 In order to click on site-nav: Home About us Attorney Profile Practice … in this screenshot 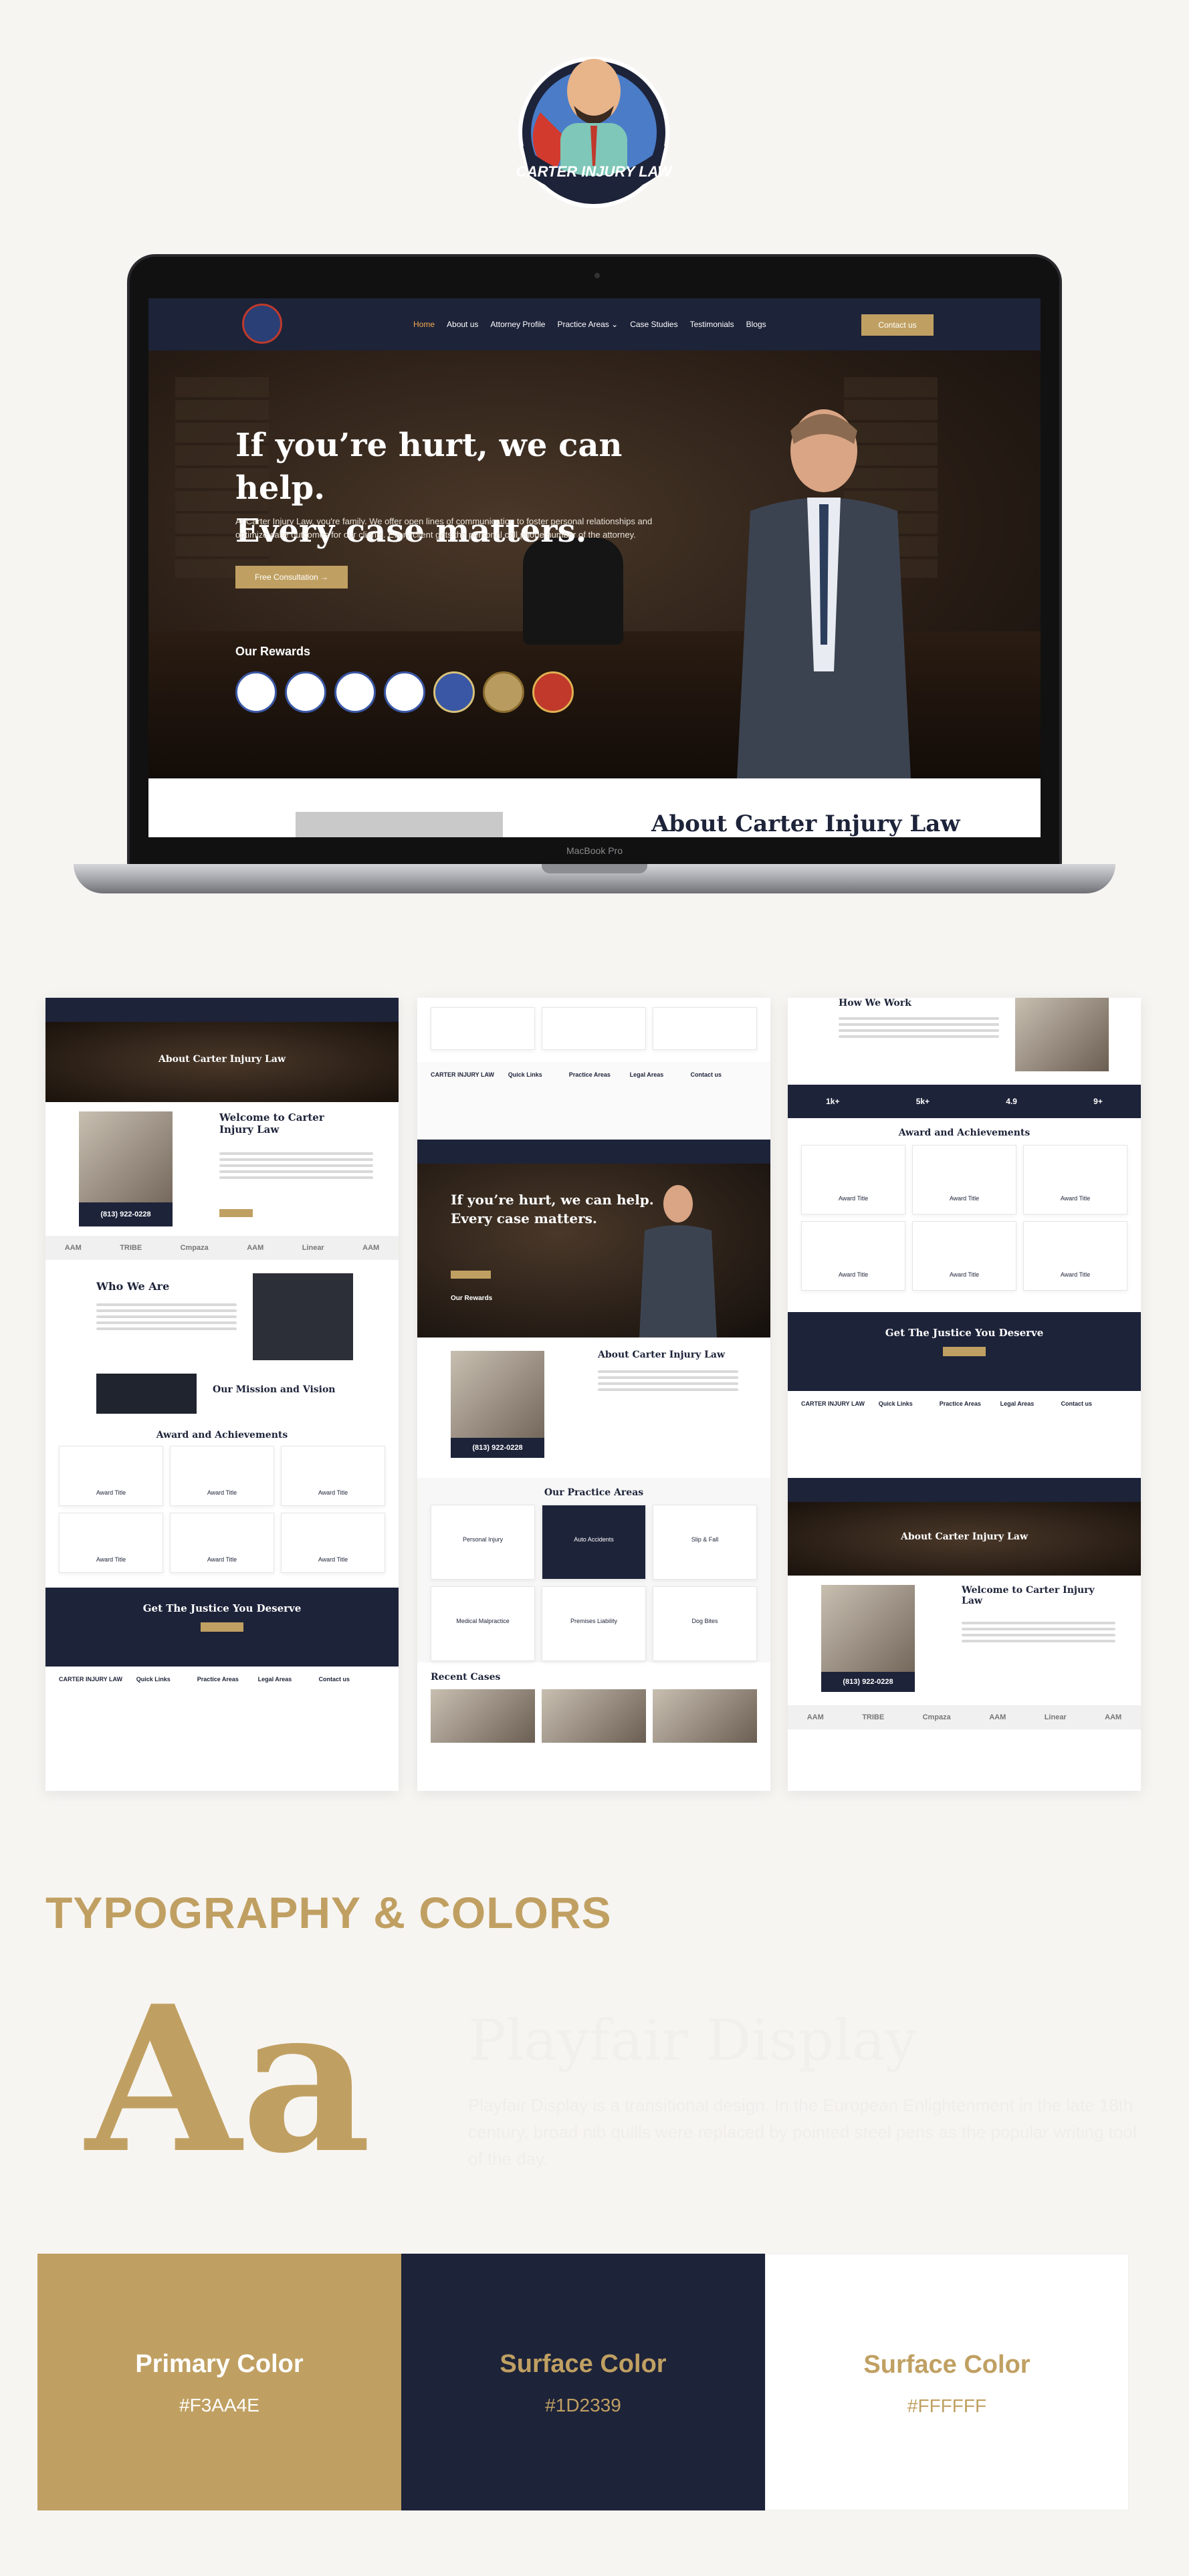, I will do `click(594, 324)`.